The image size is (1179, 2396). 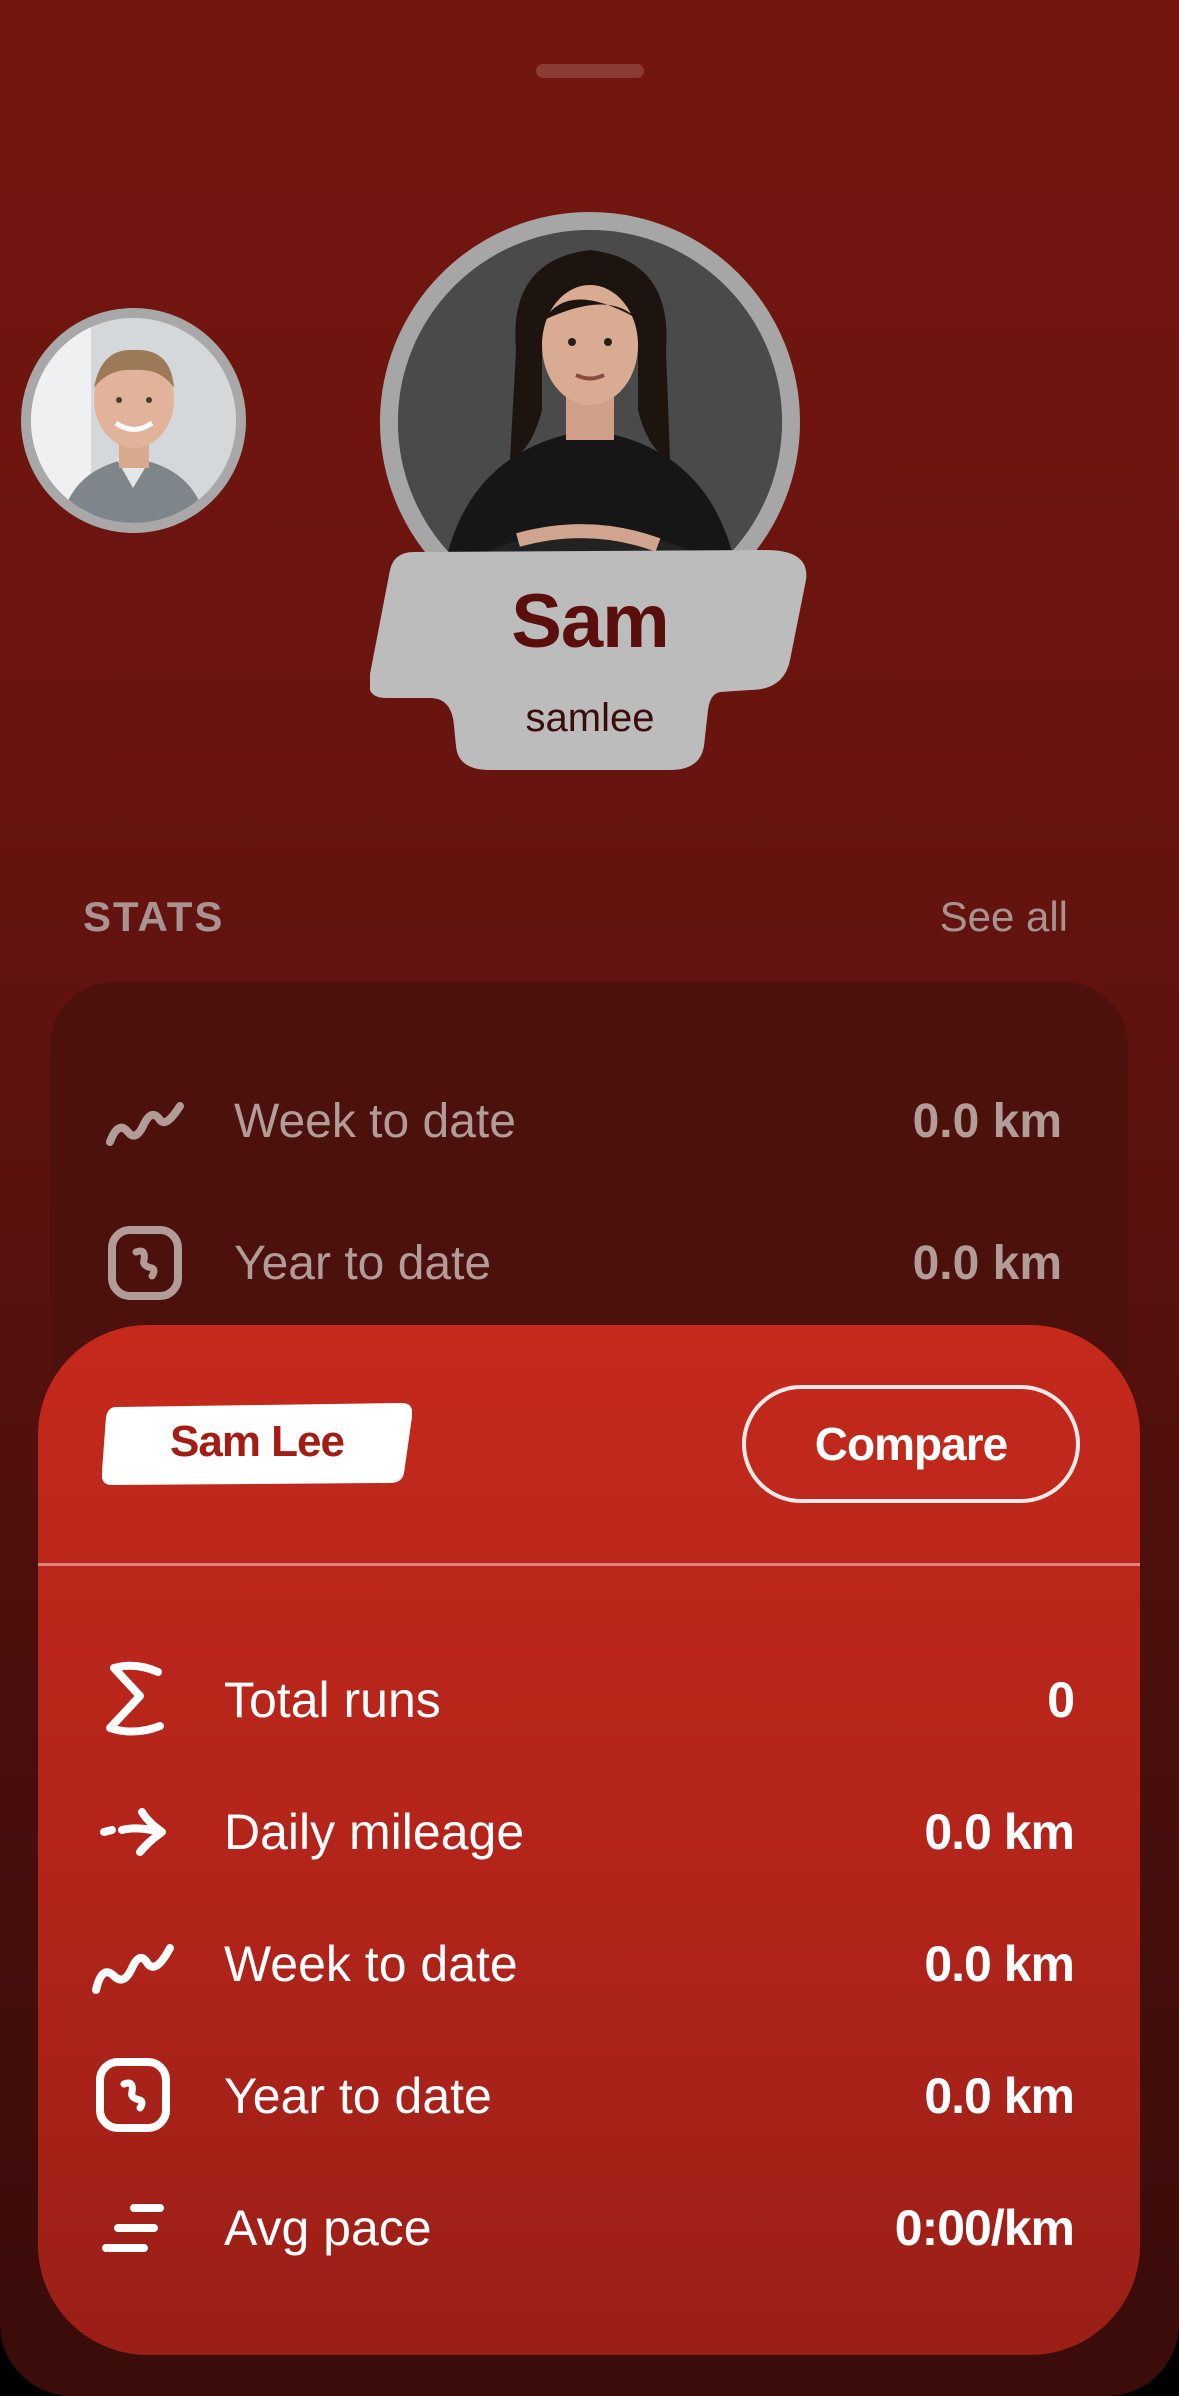 I want to click on friend-avatar, so click(x=133, y=420).